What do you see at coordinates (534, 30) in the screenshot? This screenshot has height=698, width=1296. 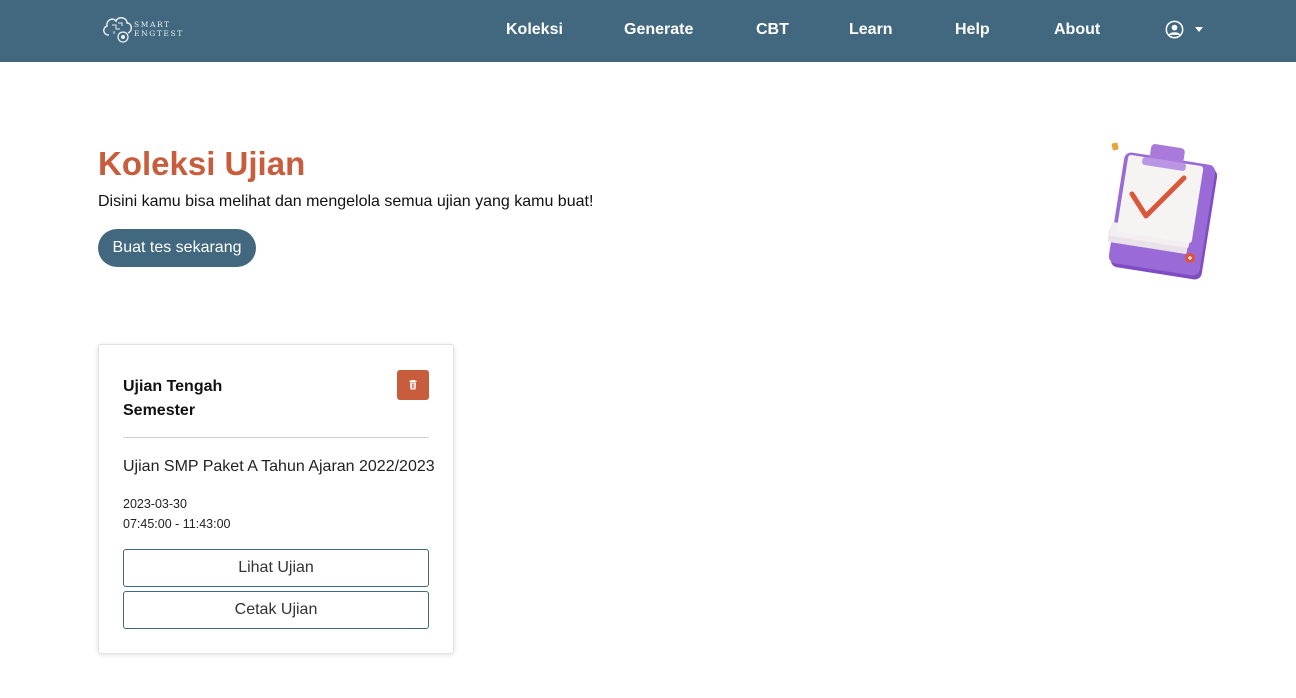 I see `nav-link-koleksi: Koleksi` at bounding box center [534, 30].